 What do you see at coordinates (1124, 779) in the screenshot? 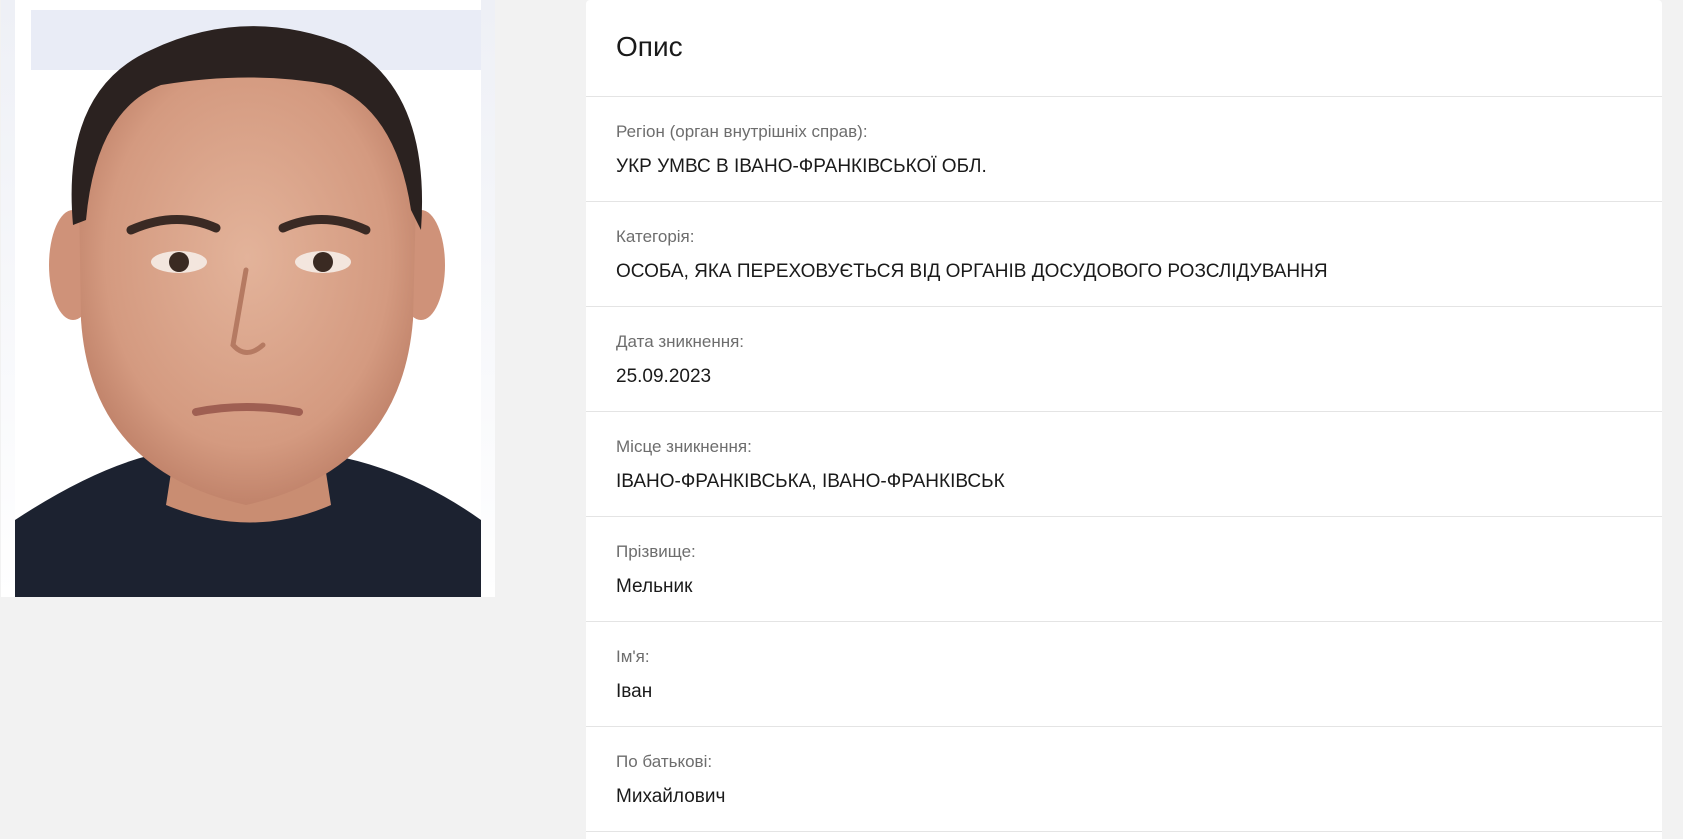
I see `field-patronymic: По батькові: Михайлович` at bounding box center [1124, 779].